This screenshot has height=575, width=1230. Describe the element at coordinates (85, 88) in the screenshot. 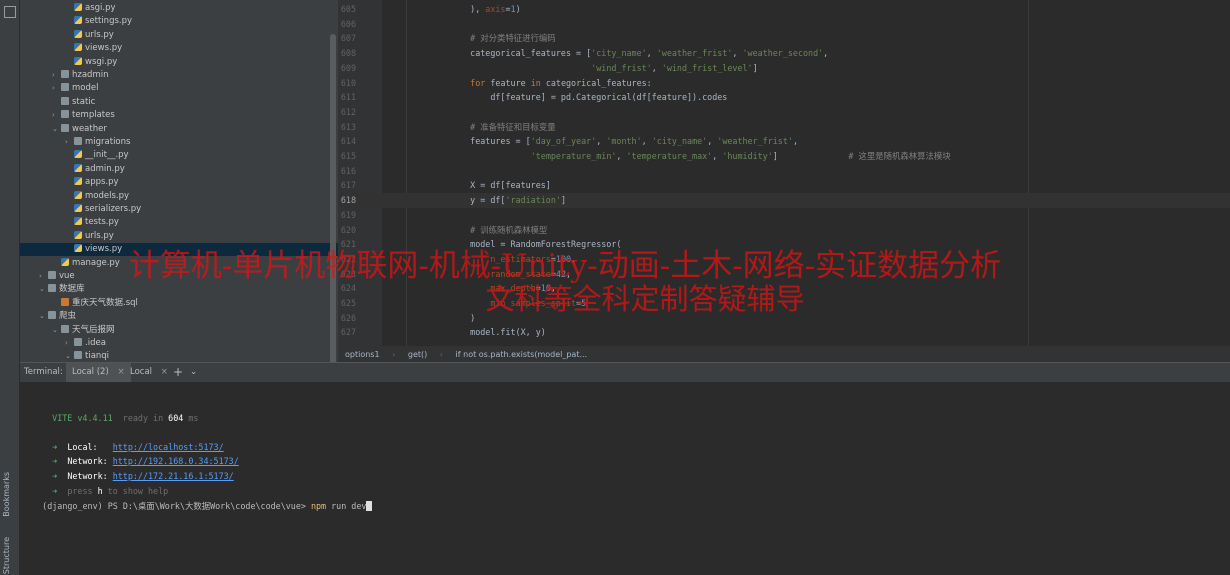

I see `tree-item-label: model` at that location.